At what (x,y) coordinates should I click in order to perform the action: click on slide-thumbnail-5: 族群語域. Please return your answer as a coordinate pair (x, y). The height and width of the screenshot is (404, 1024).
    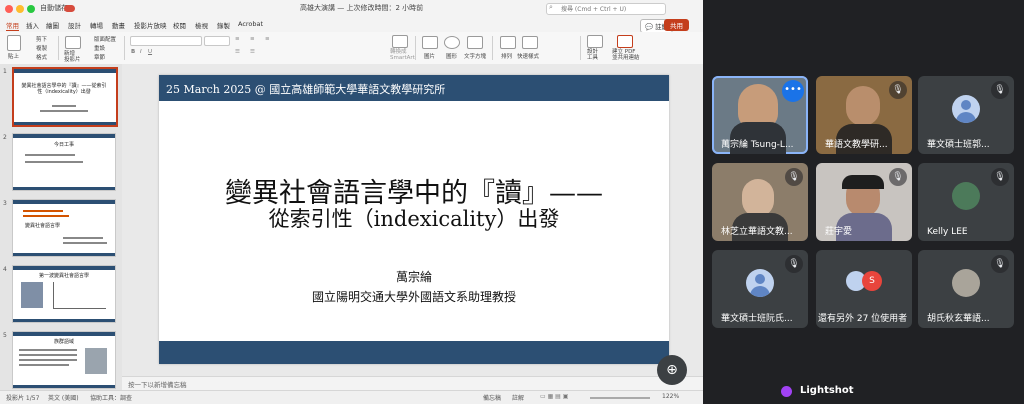
    Looking at the image, I should click on (64, 360).